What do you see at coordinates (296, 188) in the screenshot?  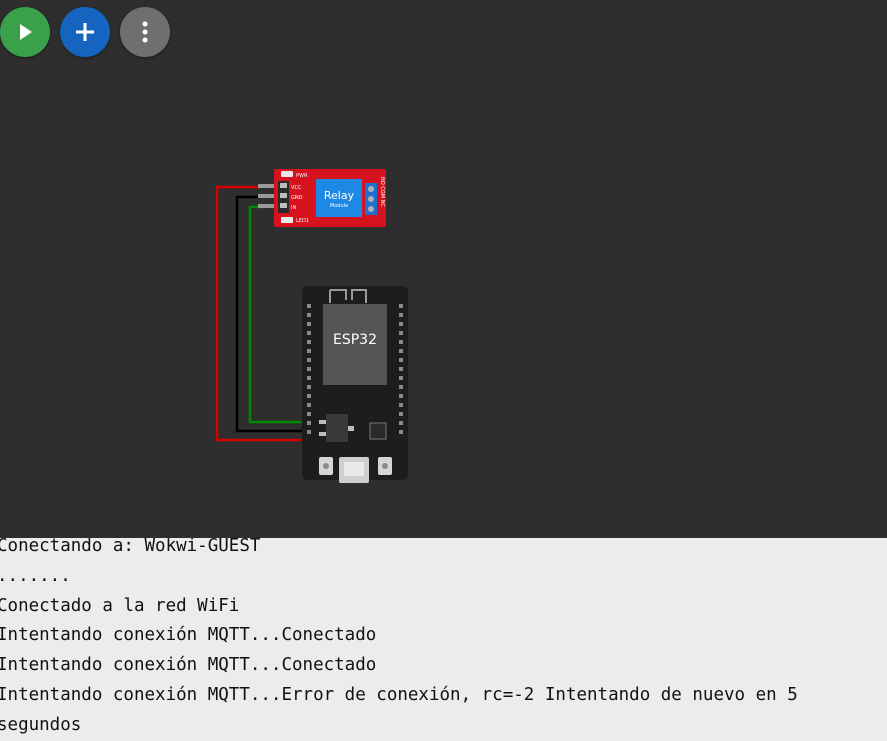 I see `vcc-pin-label: VCC` at bounding box center [296, 188].